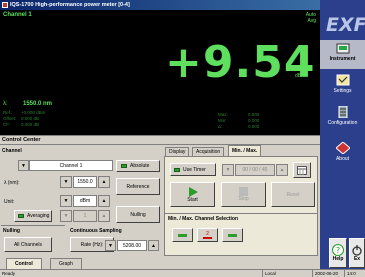  I want to click on rate-decrement-button: ▼, so click(110, 245).